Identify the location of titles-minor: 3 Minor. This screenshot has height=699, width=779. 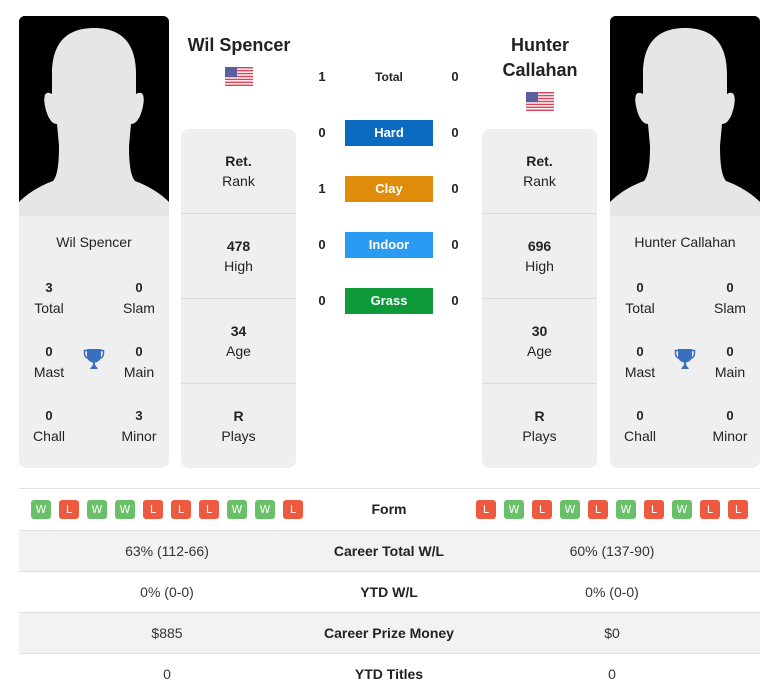
(139, 426).